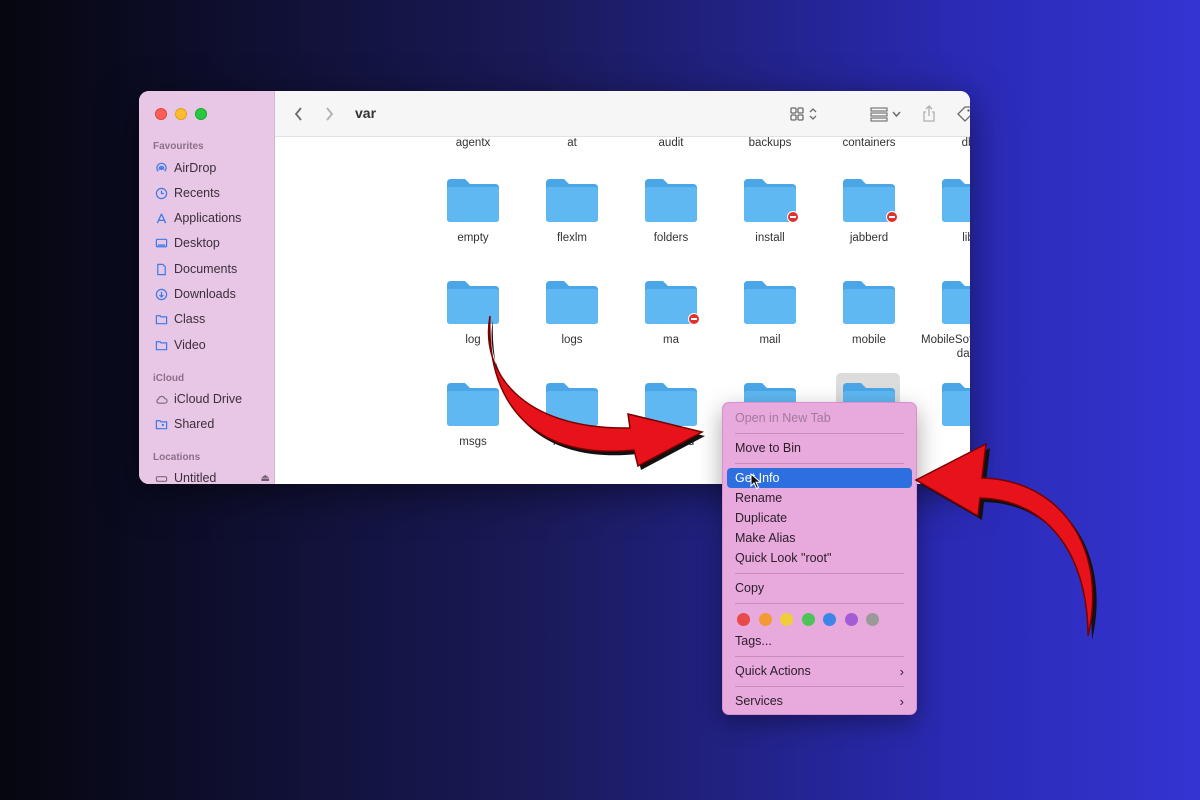  Describe the element at coordinates (195, 168) in the screenshot. I see `sidebar-item-label: AirDrop` at that location.